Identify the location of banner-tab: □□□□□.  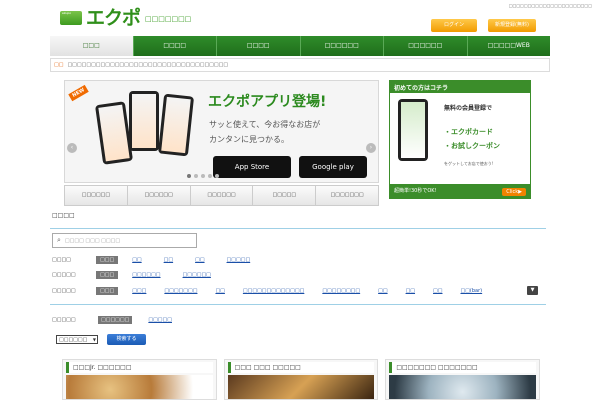
(285, 195).